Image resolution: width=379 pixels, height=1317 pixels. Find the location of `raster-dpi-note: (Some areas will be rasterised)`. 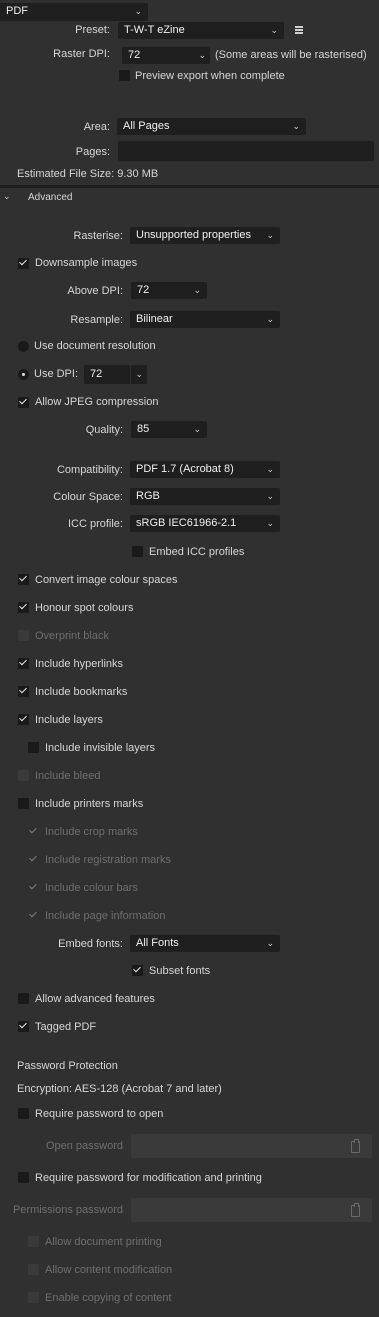

raster-dpi-note: (Some areas will be rasterised) is located at coordinates (291, 55).